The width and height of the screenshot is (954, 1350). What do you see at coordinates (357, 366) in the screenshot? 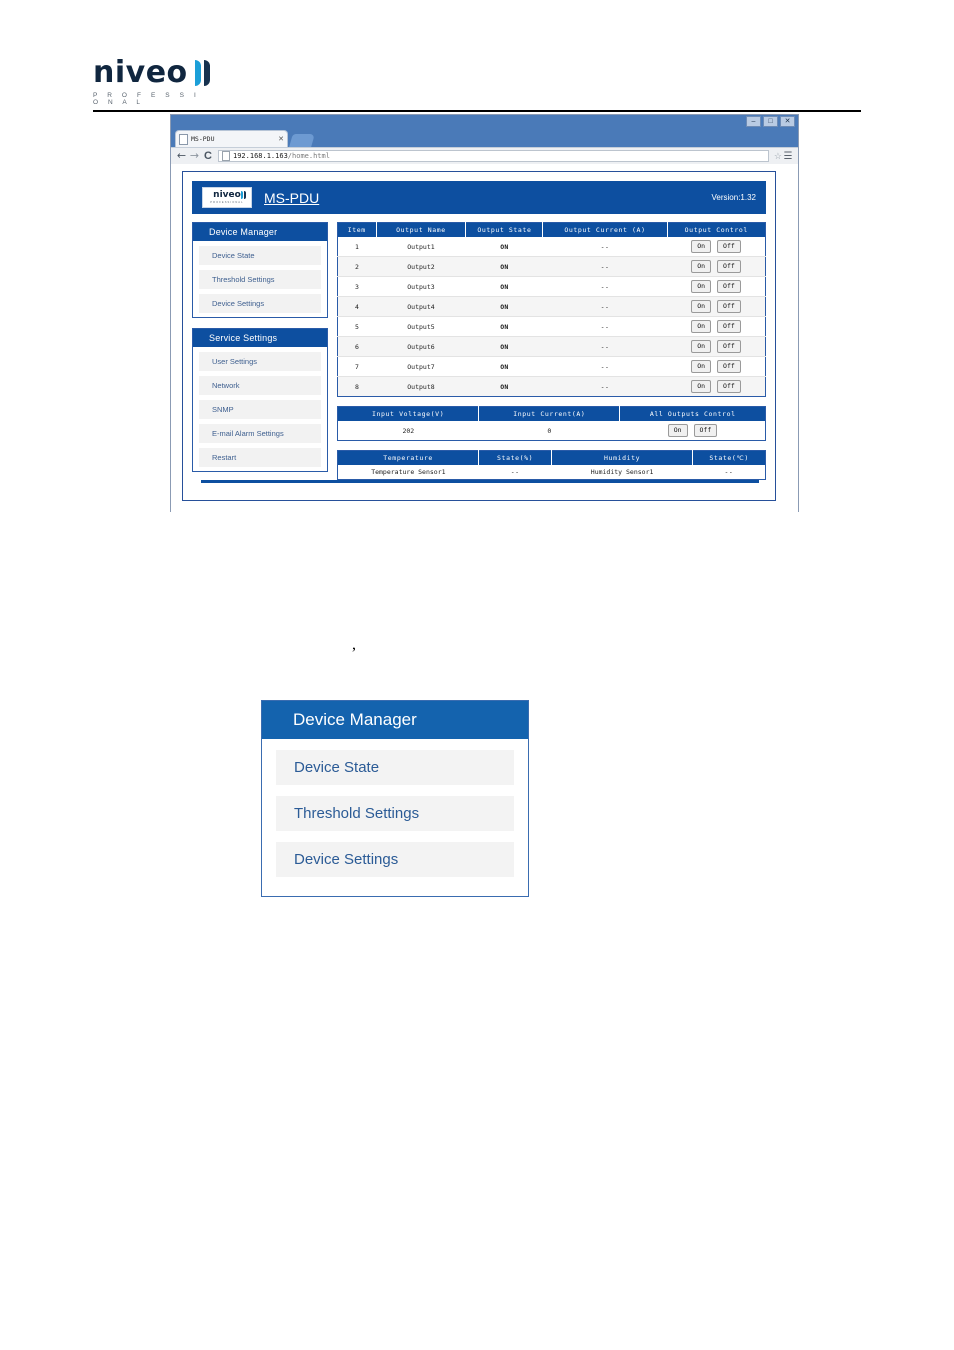
I see `cell-item: 7` at bounding box center [357, 366].